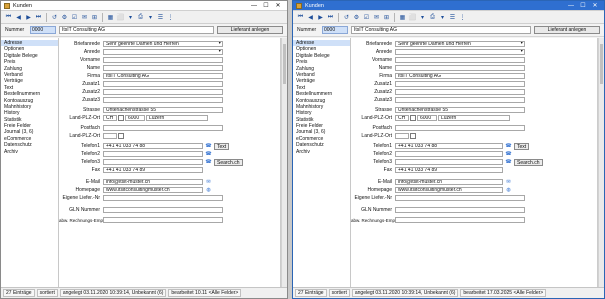  Describe the element at coordinates (449, 190) in the screenshot. I see `homepage-field: www.itsitconsultingmuster.ch` at that location.